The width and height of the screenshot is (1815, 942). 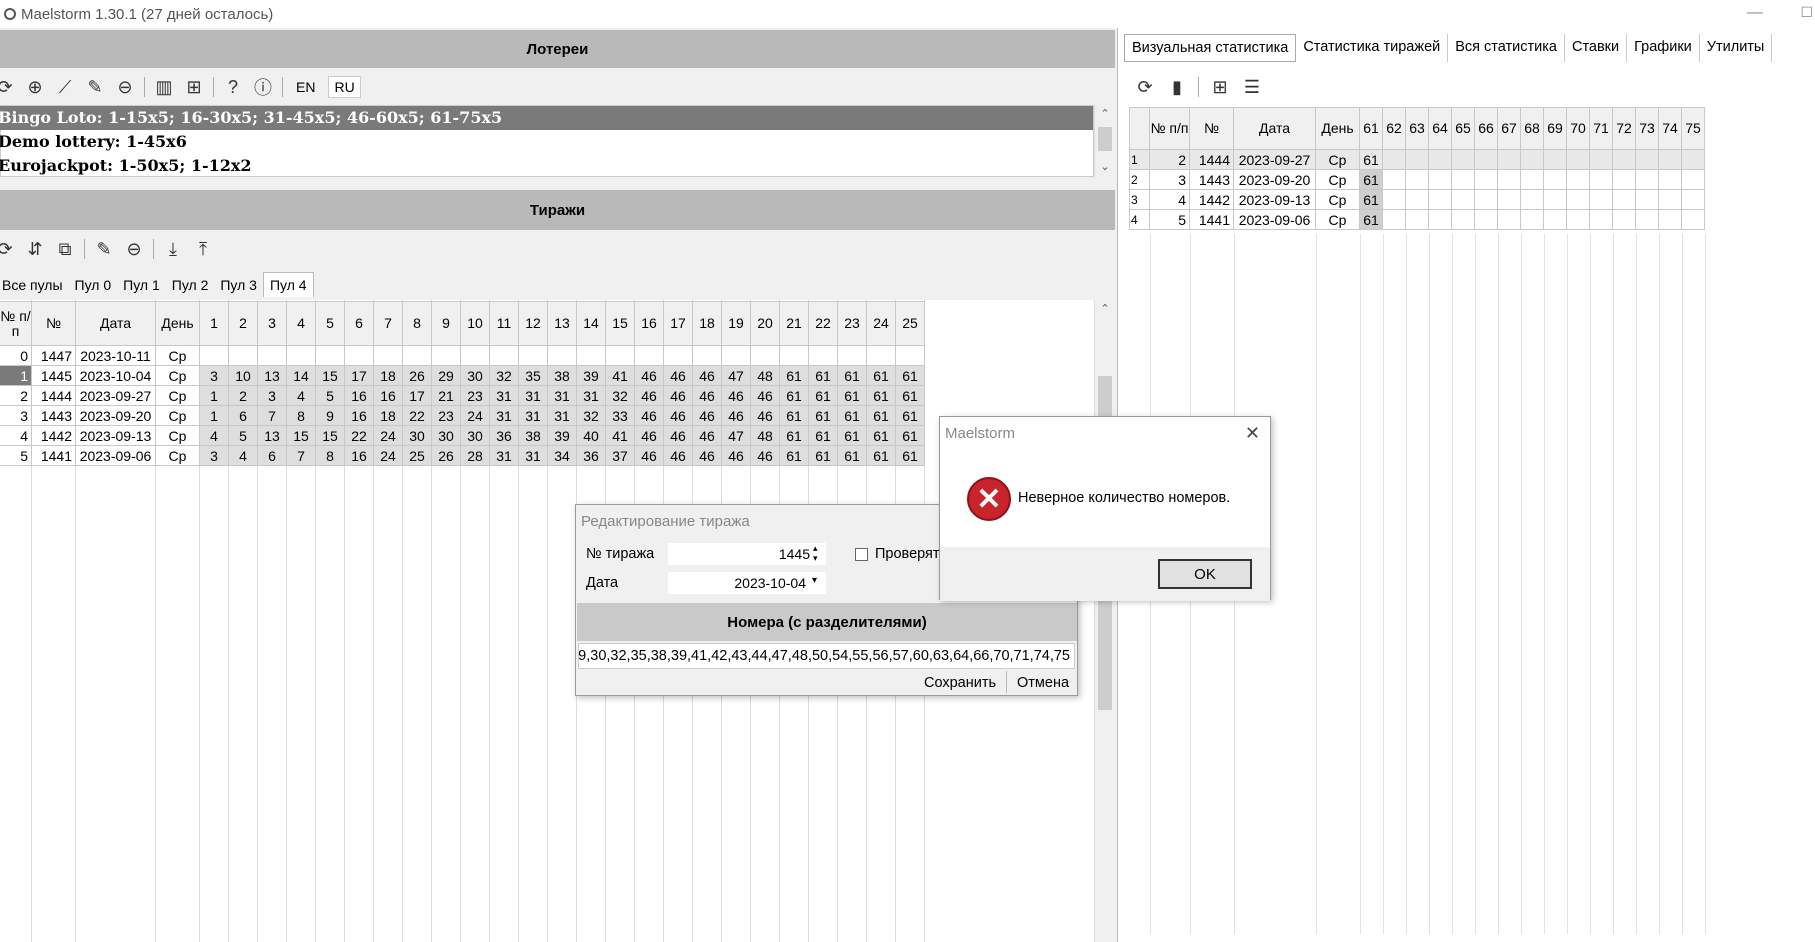 I want to click on column-header: 75, so click(x=1693, y=128).